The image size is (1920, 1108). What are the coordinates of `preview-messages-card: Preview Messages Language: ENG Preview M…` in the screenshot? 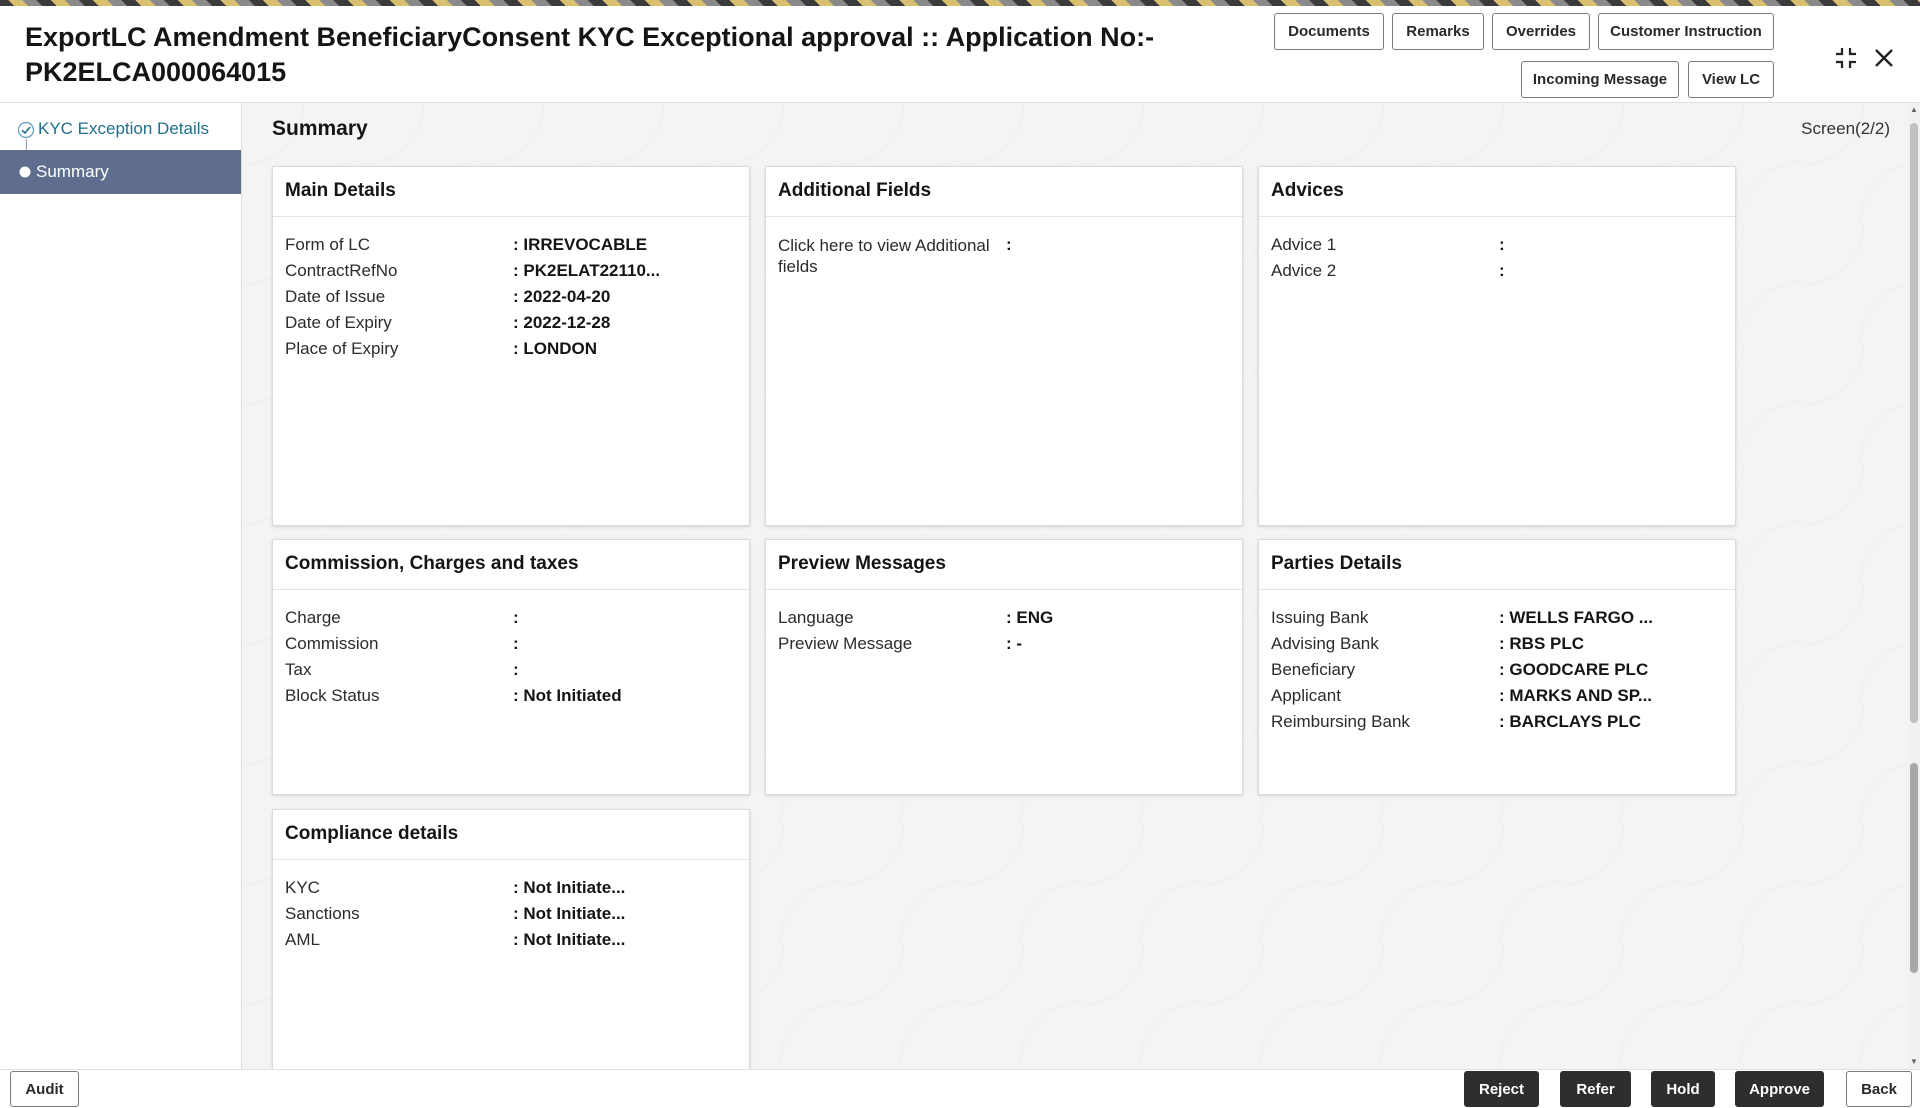 It's located at (1004, 667).